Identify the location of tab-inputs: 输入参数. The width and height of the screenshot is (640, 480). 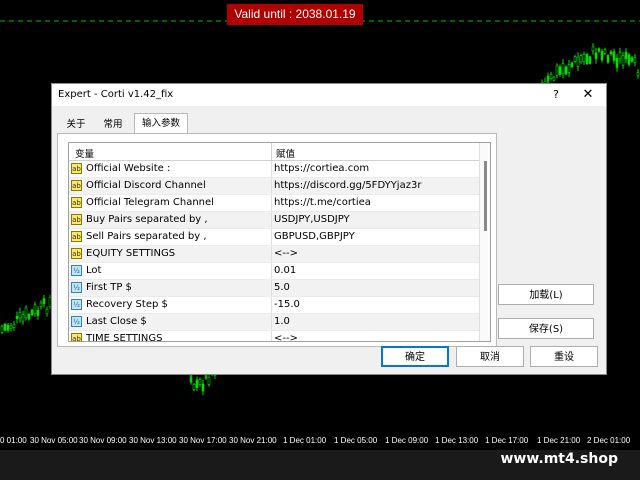
(161, 123).